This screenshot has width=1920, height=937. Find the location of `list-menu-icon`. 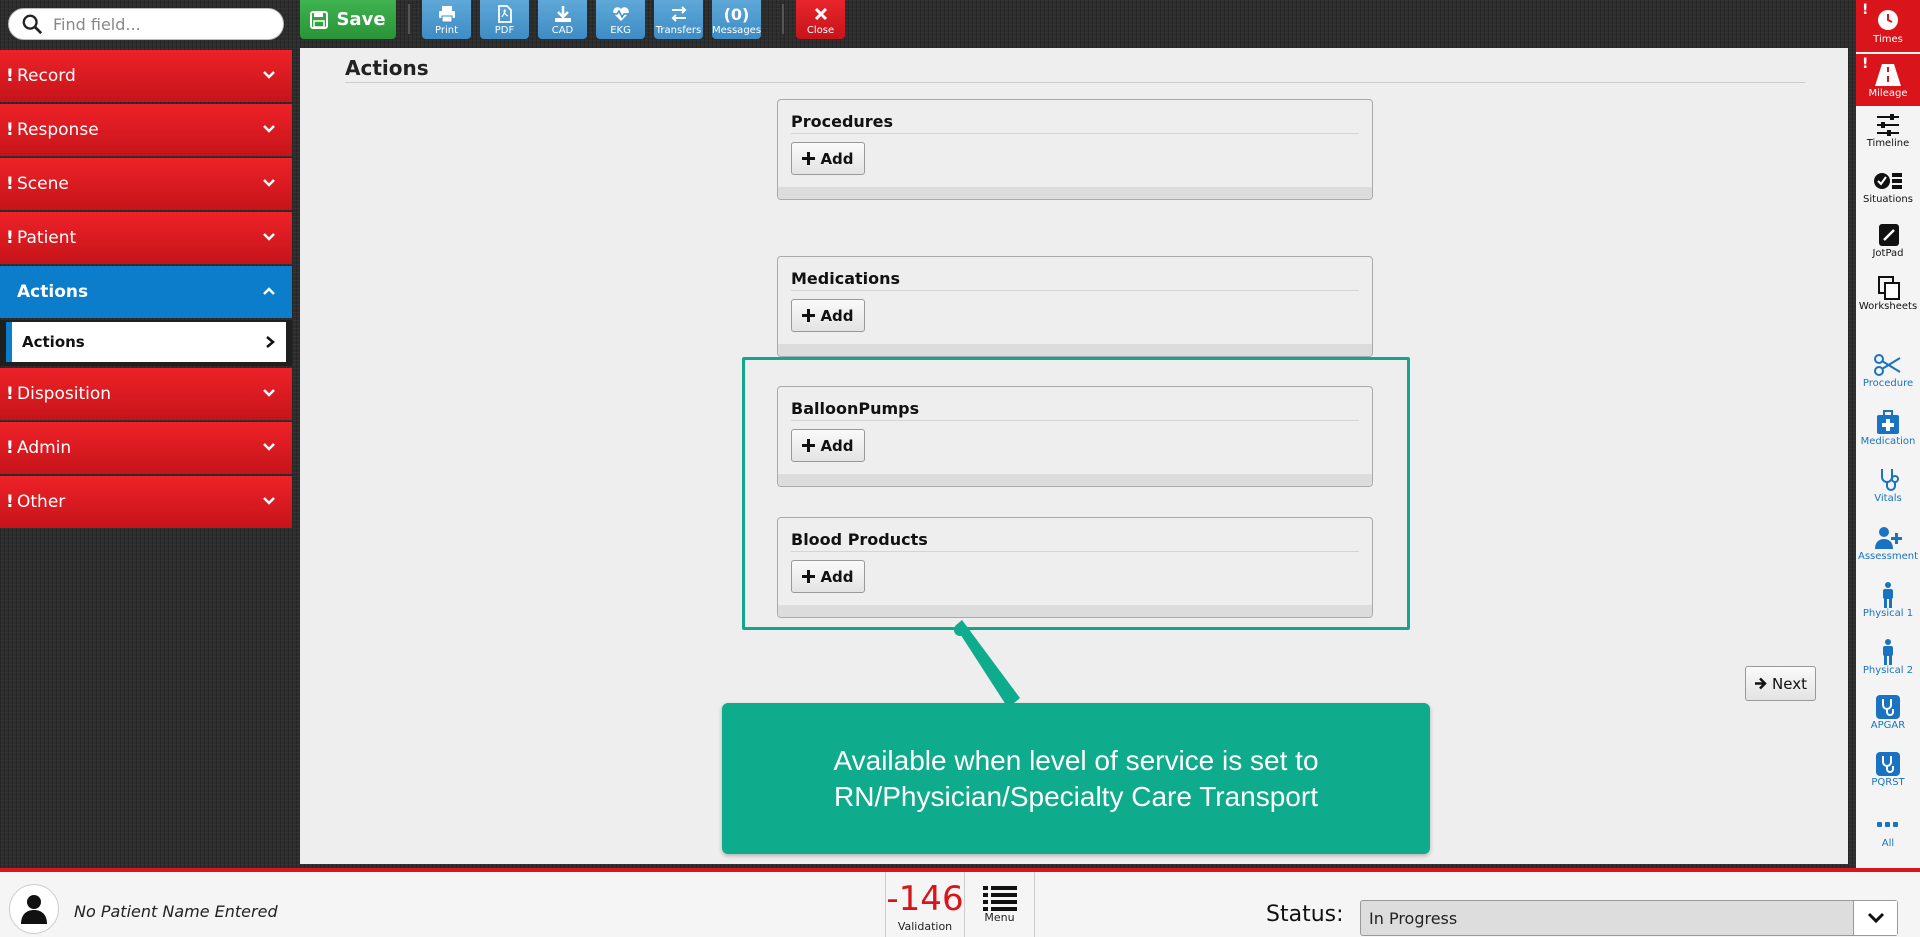

list-menu-icon is located at coordinates (999, 898).